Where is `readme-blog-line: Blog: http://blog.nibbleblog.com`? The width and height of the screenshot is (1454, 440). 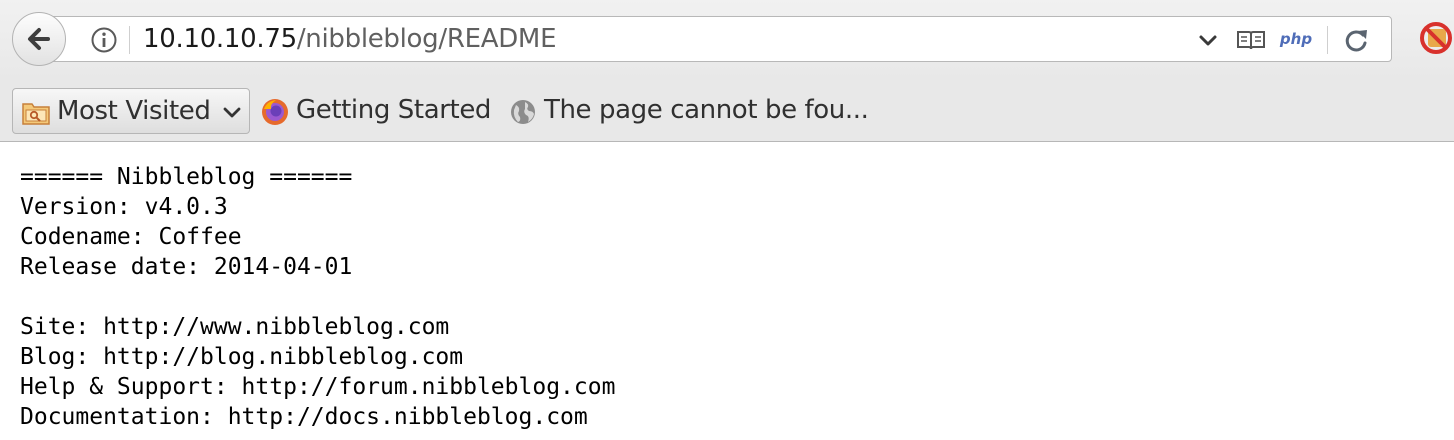
readme-blog-line: Blog: http://blog.nibbleblog.com is located at coordinates (242, 357).